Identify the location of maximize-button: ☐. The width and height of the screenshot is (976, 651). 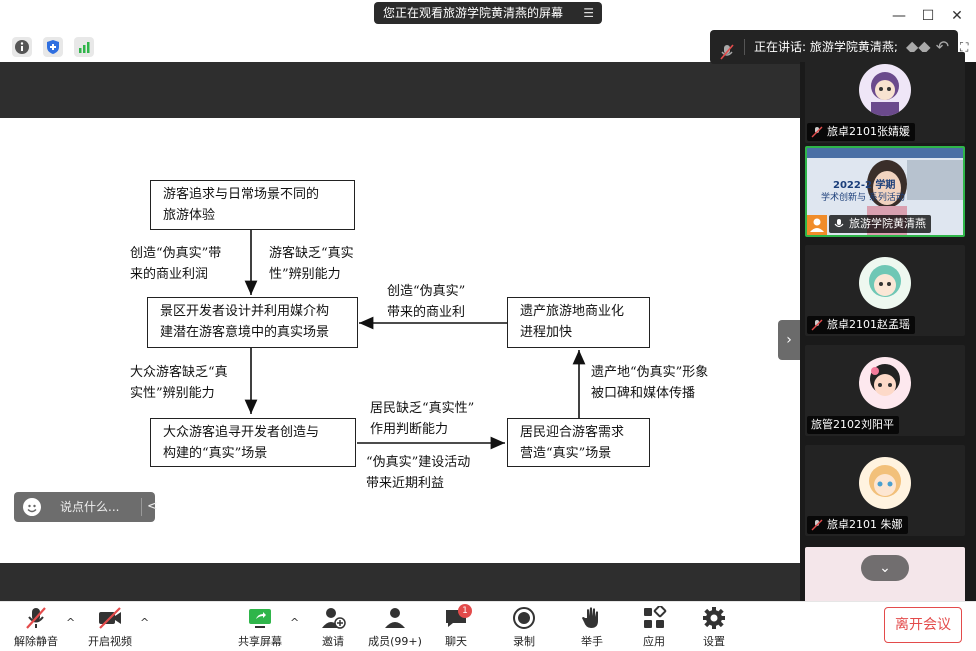
(928, 16).